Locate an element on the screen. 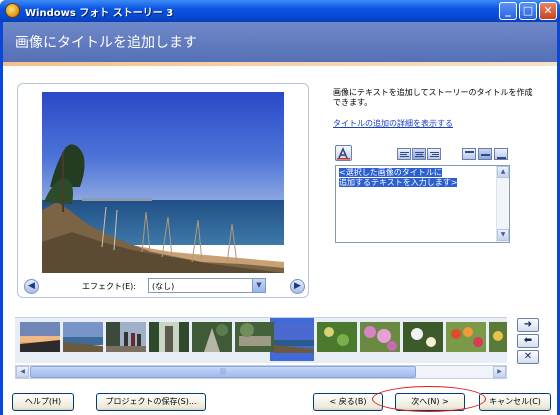  effect-dropdown-button: ▼ is located at coordinates (258, 285).